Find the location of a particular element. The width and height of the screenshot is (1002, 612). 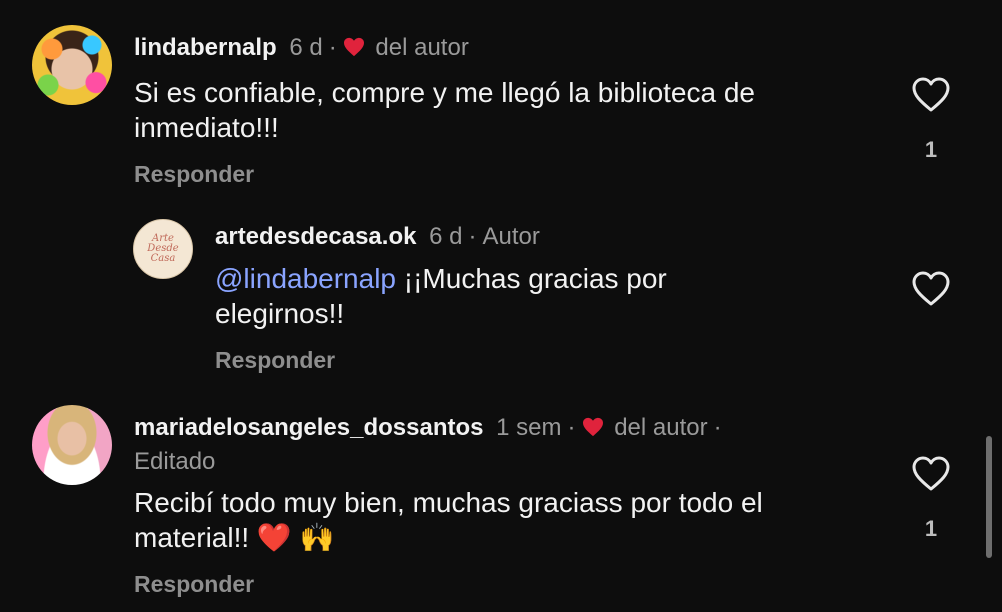

edited-label: Editado is located at coordinates (175, 461).